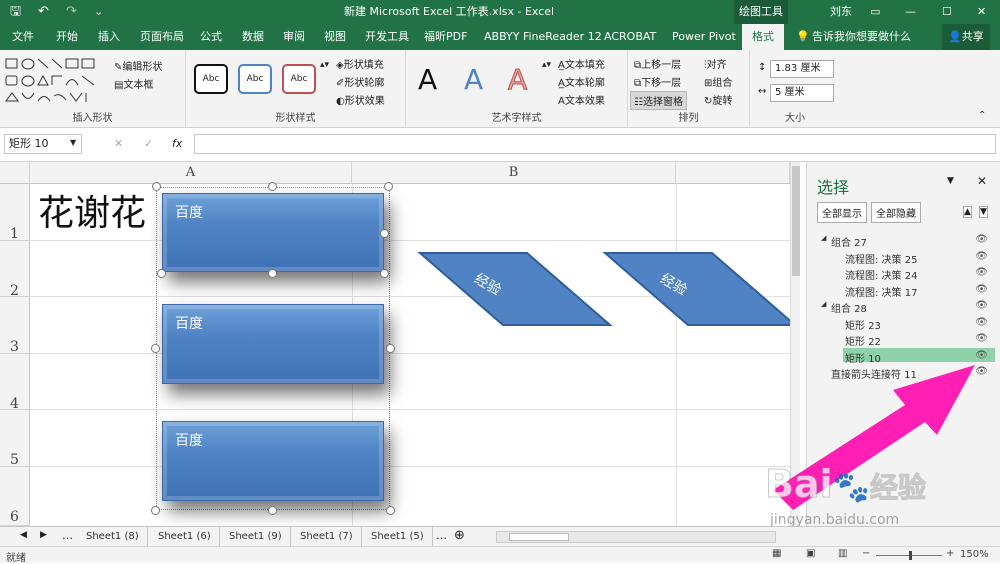 The height and width of the screenshot is (564, 1000). What do you see at coordinates (881, 274) in the screenshot?
I see `selection-list-item: 流程图: 决策 24` at bounding box center [881, 274].